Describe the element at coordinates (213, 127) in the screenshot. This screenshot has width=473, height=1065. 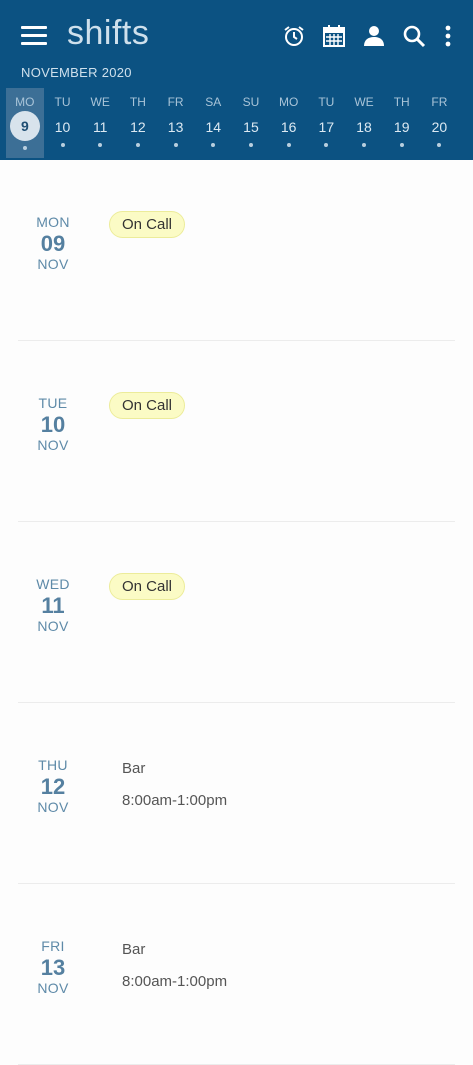
I see `strip-day-number: 14` at that location.